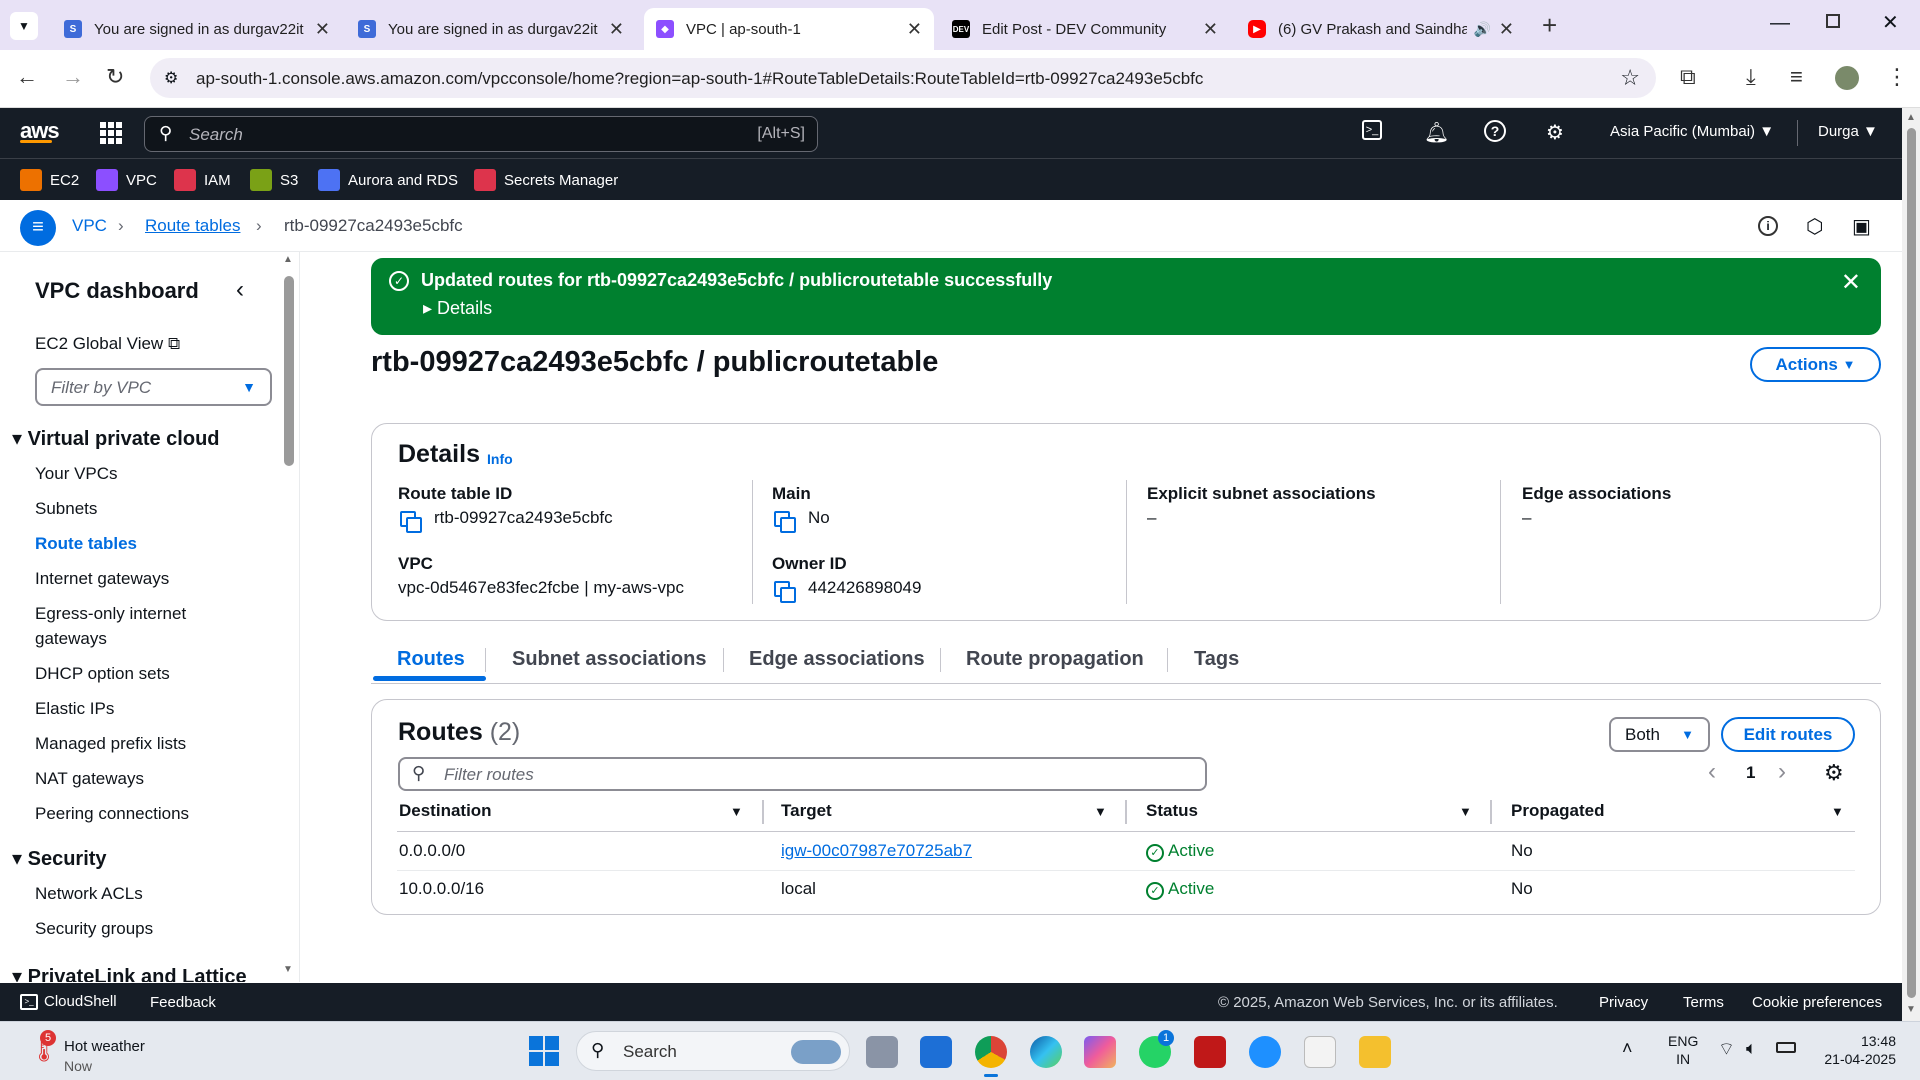  Describe the element at coordinates (1726, 1049) in the screenshot. I see `wifi-icon: ⌔` at that location.